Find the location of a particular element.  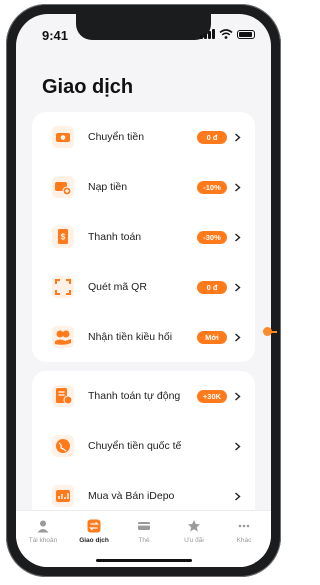

menu-item-label: Nhận tiền kiều hối is located at coordinates (130, 337).